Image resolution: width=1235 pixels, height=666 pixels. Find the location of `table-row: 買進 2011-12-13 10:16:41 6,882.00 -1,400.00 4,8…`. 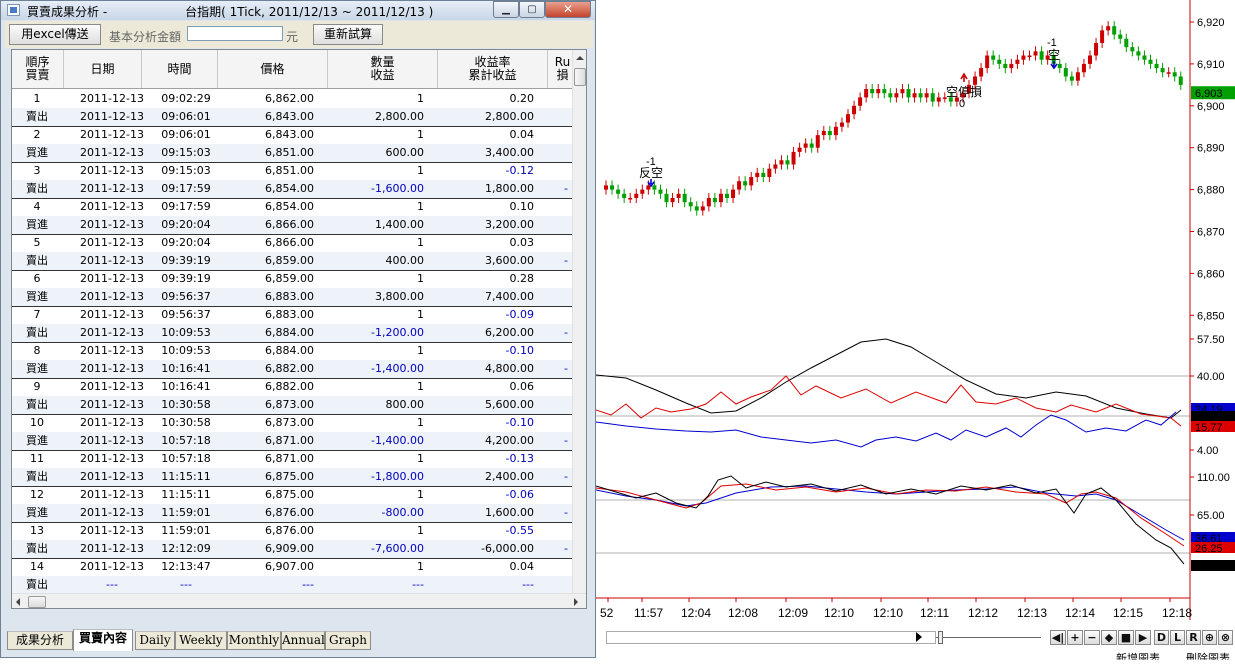

table-row: 買進 2011-12-13 10:16:41 6,882.00 -1,400.00 4,8… is located at coordinates (292, 369).